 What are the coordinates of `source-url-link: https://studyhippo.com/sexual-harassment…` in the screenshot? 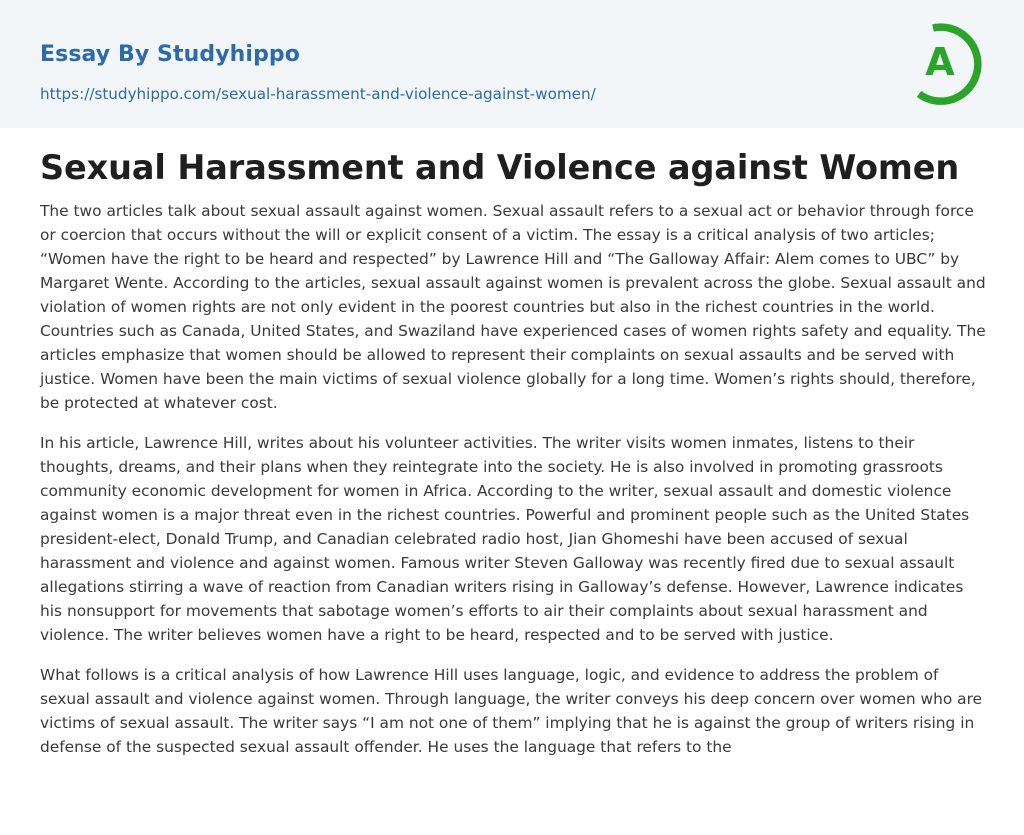 It's located at (318, 94).